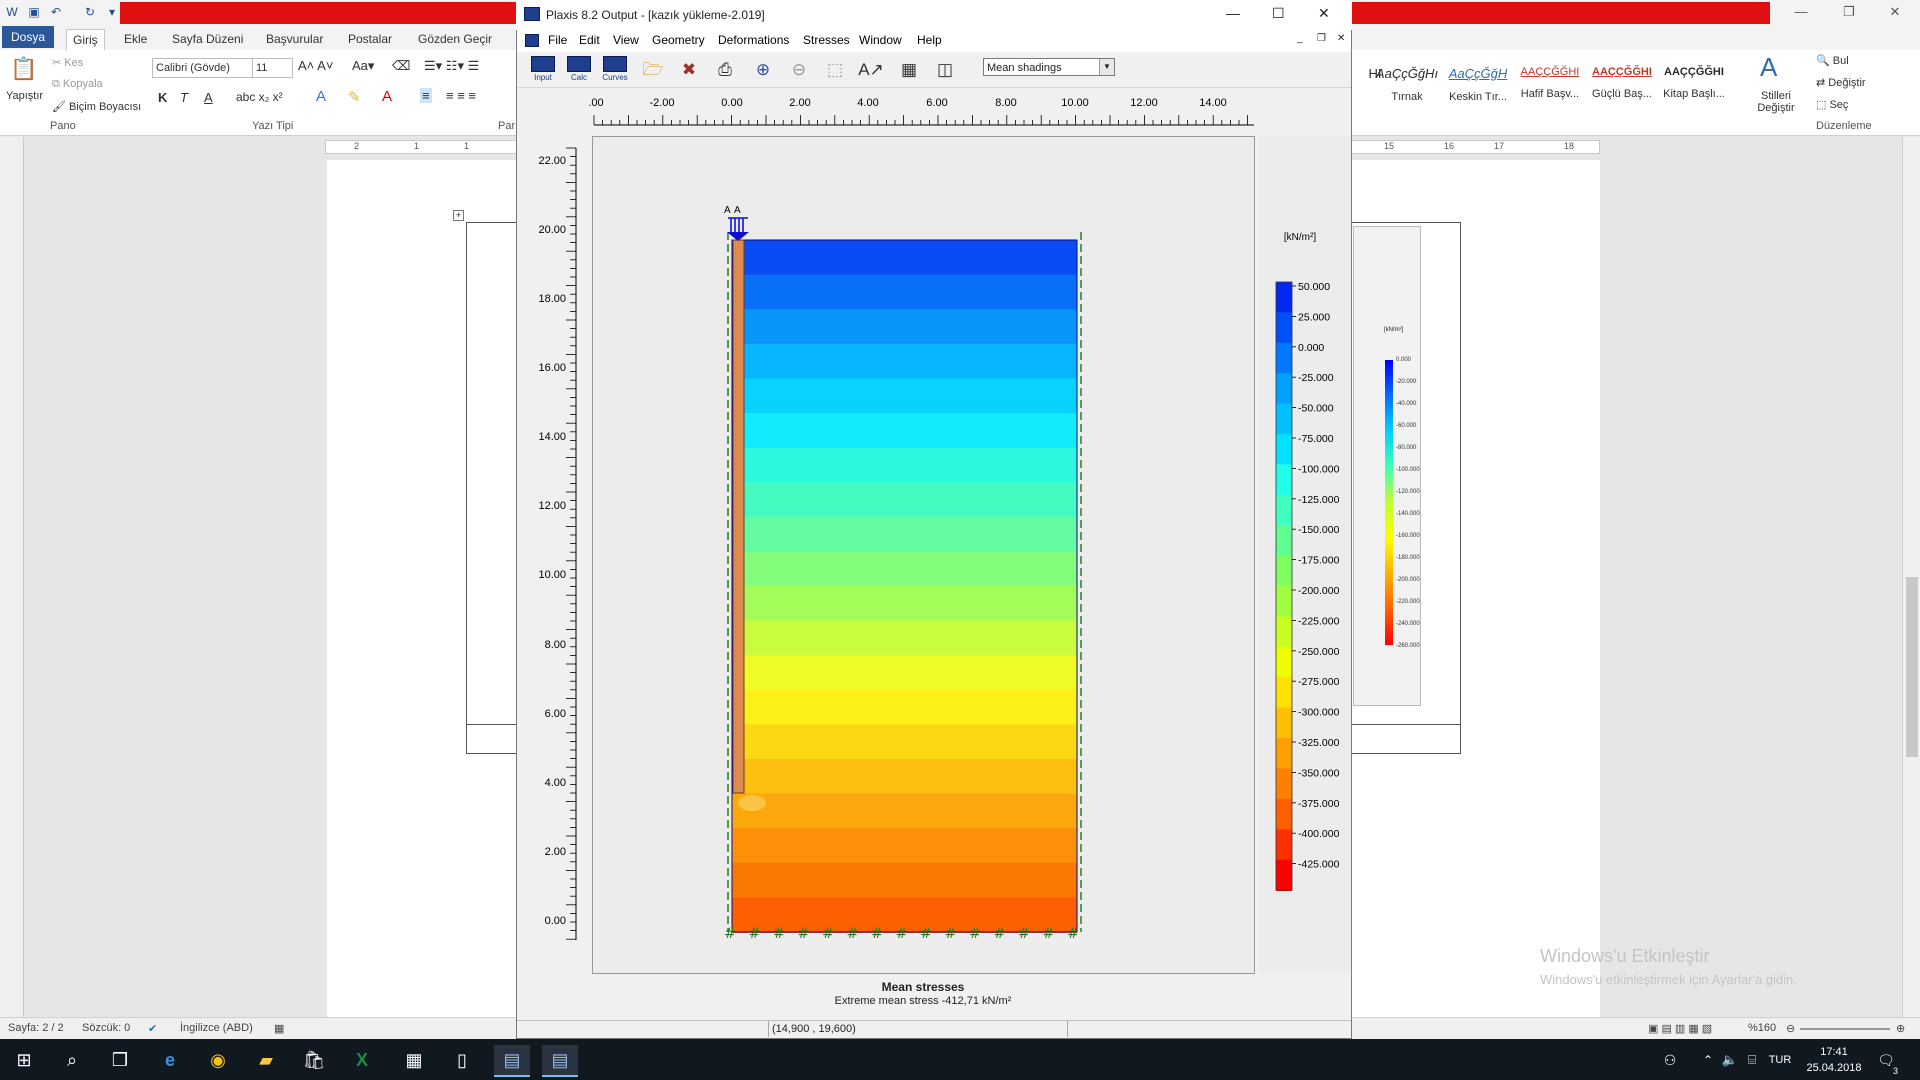 This screenshot has width=1920, height=1080. Describe the element at coordinates (557, 40) in the screenshot. I see `menu-file: File` at that location.